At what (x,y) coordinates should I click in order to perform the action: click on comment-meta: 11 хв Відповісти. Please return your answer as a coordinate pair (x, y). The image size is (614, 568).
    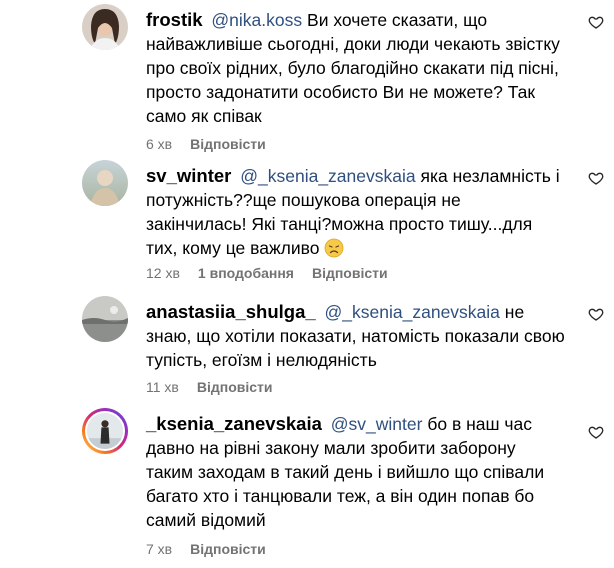
    Looking at the image, I should click on (209, 387).